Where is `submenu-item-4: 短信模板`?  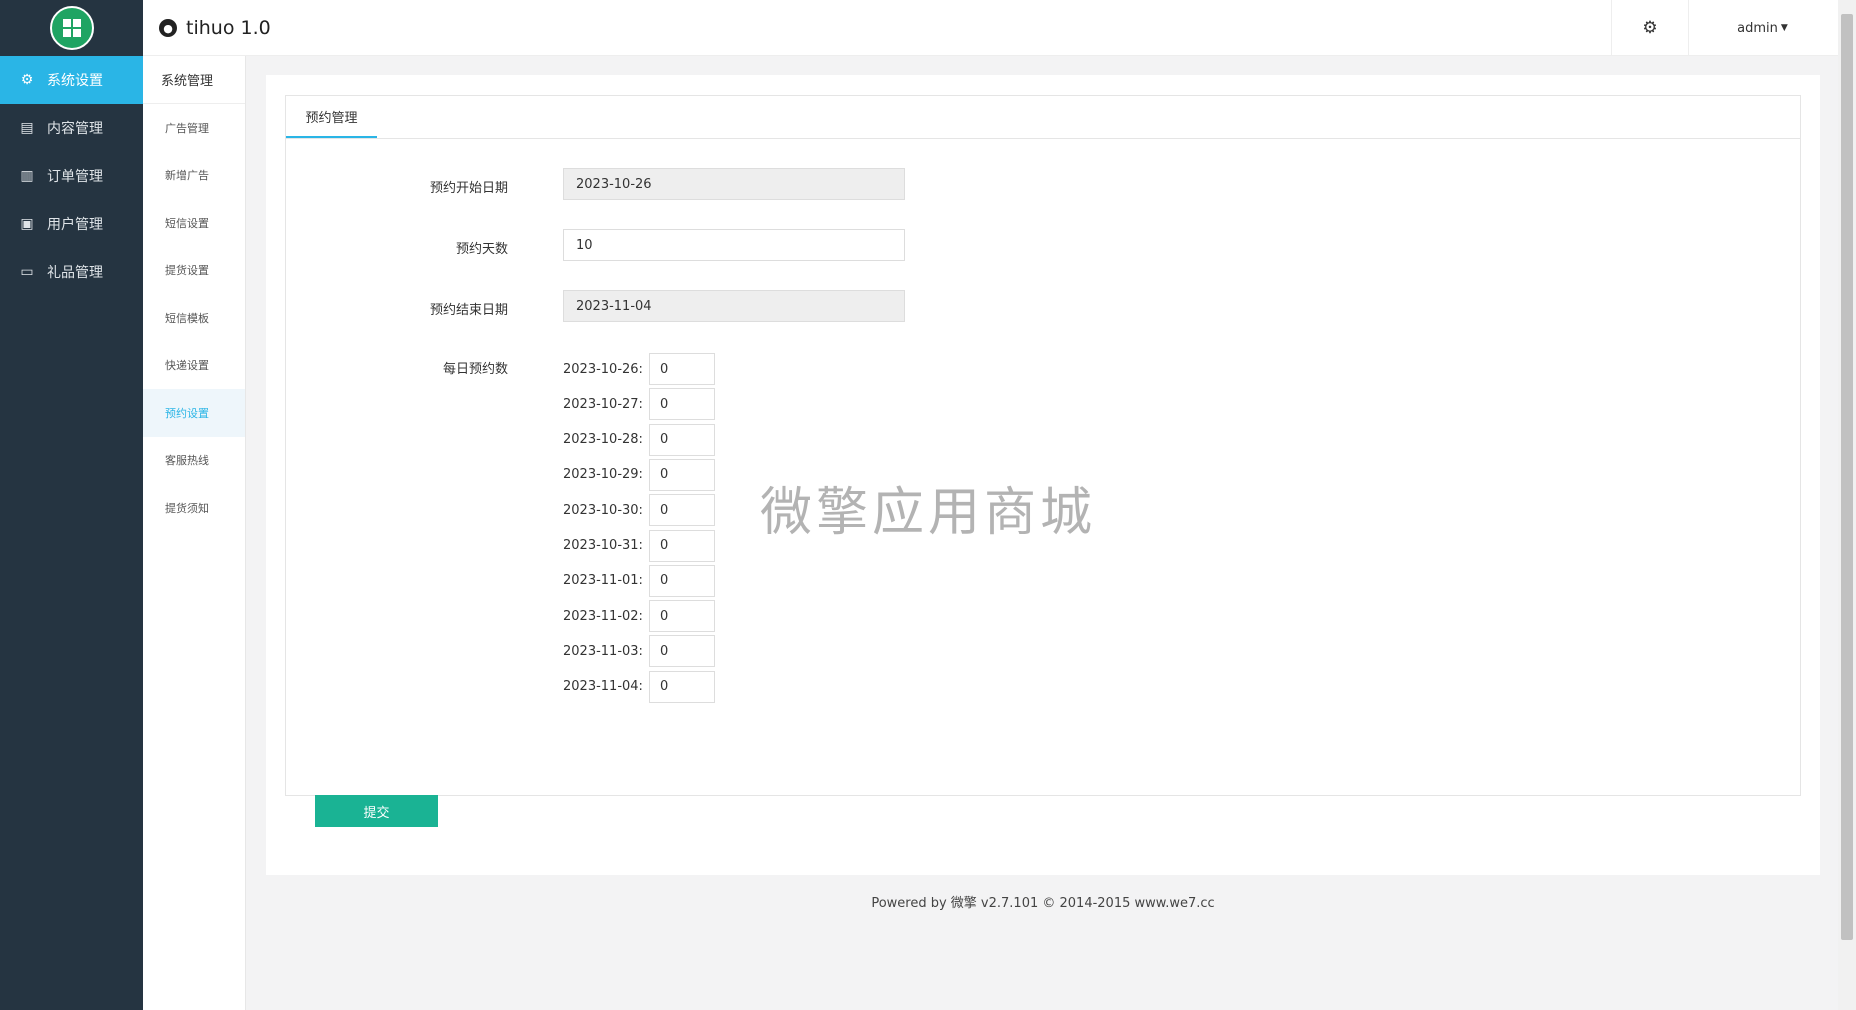
submenu-item-4: 短信模板 is located at coordinates (194, 318).